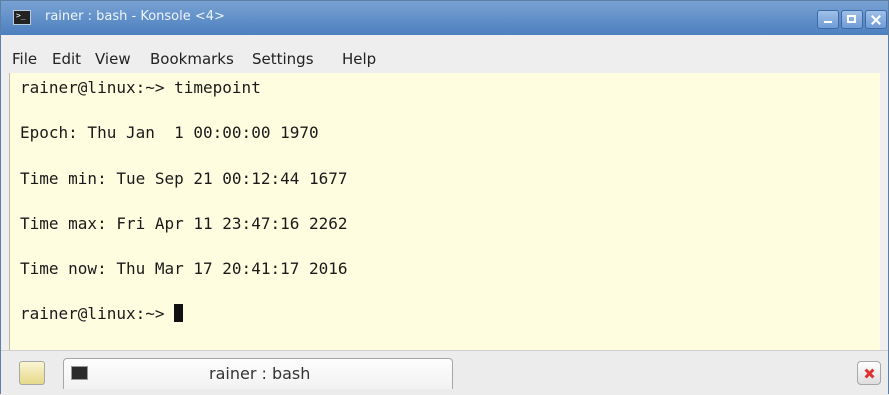 The width and height of the screenshot is (889, 395). What do you see at coordinates (444, 18) in the screenshot?
I see `title-bar: rainer : bash - Konsole <4>` at bounding box center [444, 18].